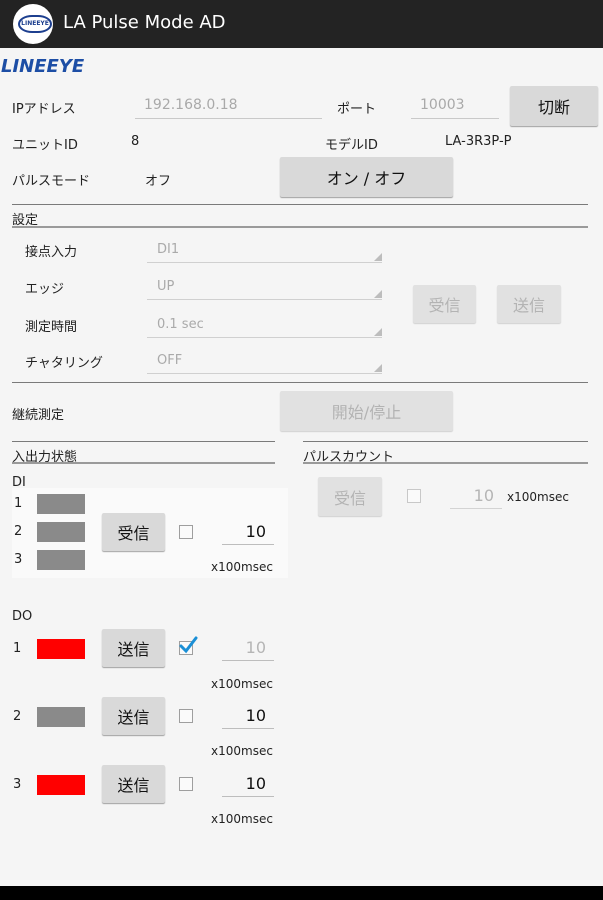 The image size is (603, 900). Describe the element at coordinates (538, 497) in the screenshot. I see `pulse-count-interval-unit: x100msec` at that location.